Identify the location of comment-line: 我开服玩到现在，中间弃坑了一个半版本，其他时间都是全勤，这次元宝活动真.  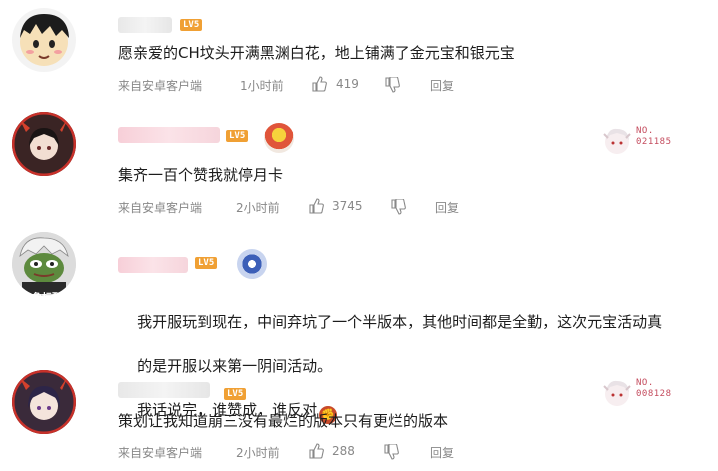
(400, 322).